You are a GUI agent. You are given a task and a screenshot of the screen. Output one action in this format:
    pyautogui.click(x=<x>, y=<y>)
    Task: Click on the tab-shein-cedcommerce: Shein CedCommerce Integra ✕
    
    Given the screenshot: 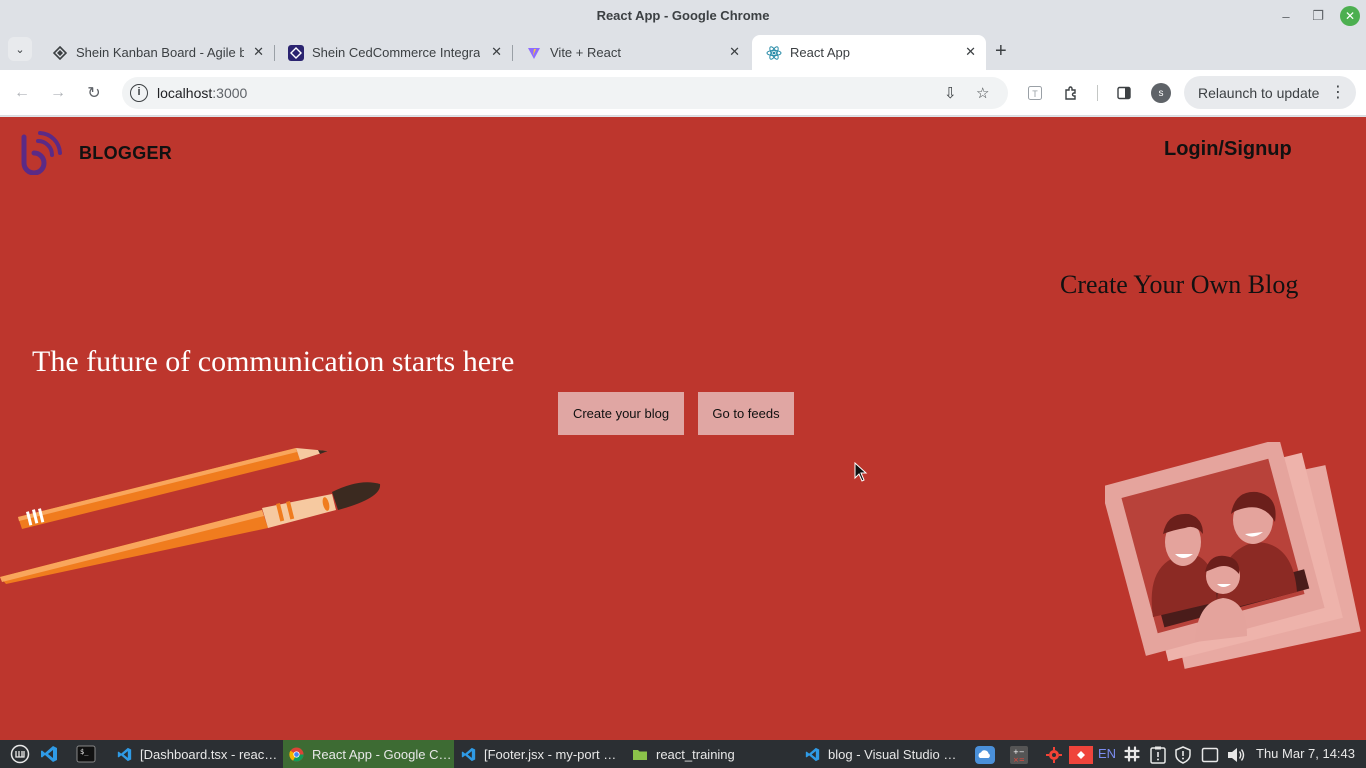 What is the action you would take?
    pyautogui.click(x=393, y=52)
    